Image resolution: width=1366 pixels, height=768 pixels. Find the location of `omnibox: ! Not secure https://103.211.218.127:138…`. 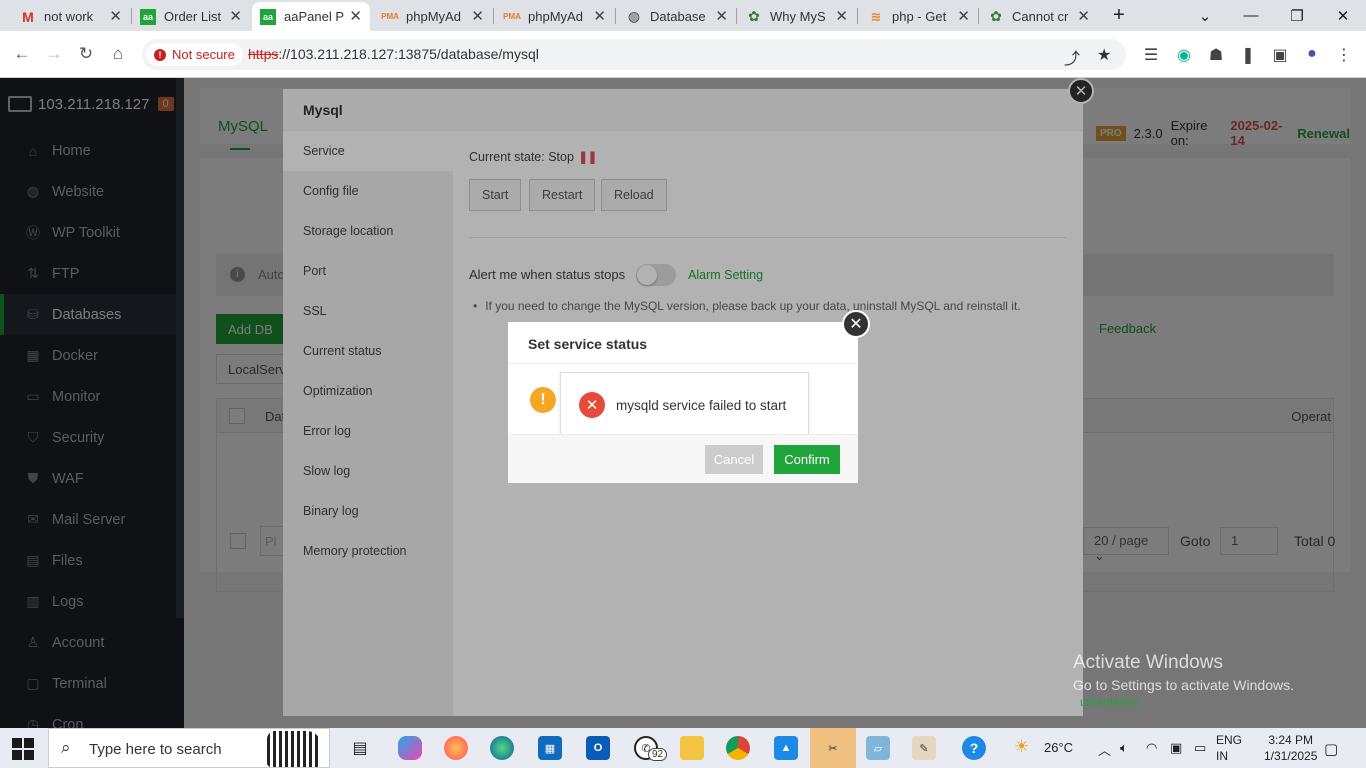

omnibox: ! Not secure https://103.211.218.127:138… is located at coordinates (634, 54).